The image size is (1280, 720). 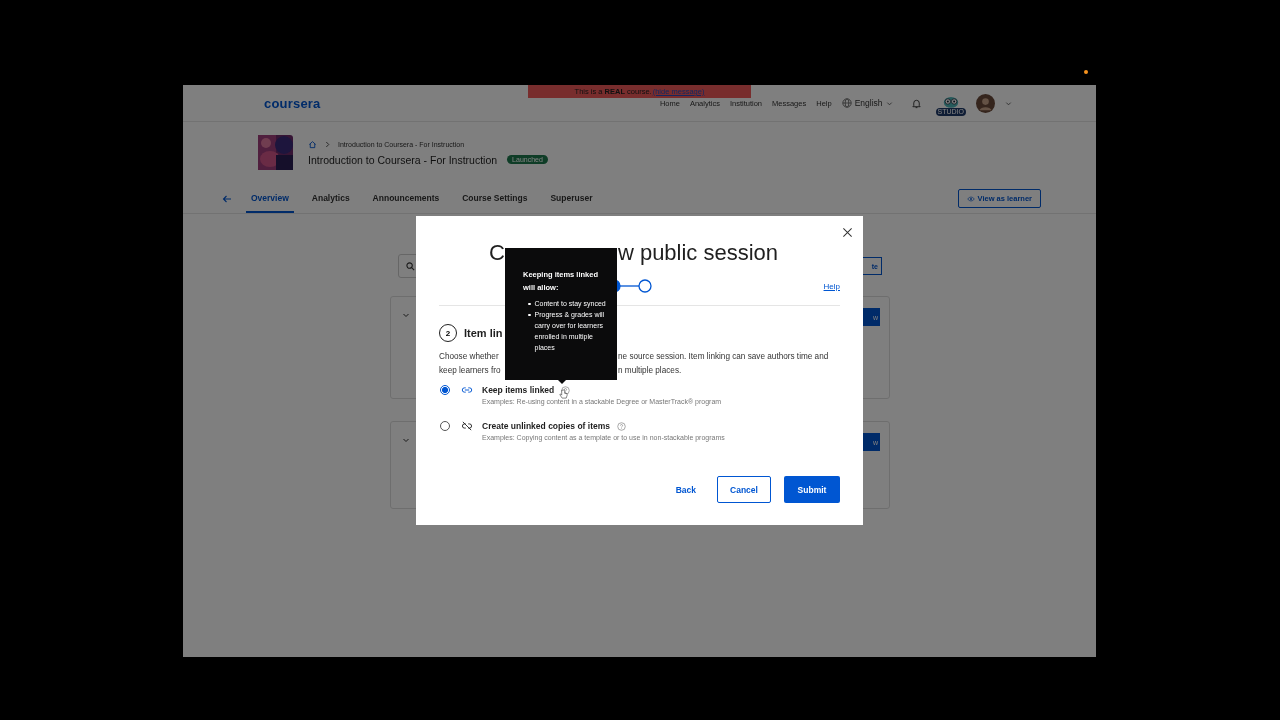 I want to click on dialog-title: w public session, so click(x=698, y=253).